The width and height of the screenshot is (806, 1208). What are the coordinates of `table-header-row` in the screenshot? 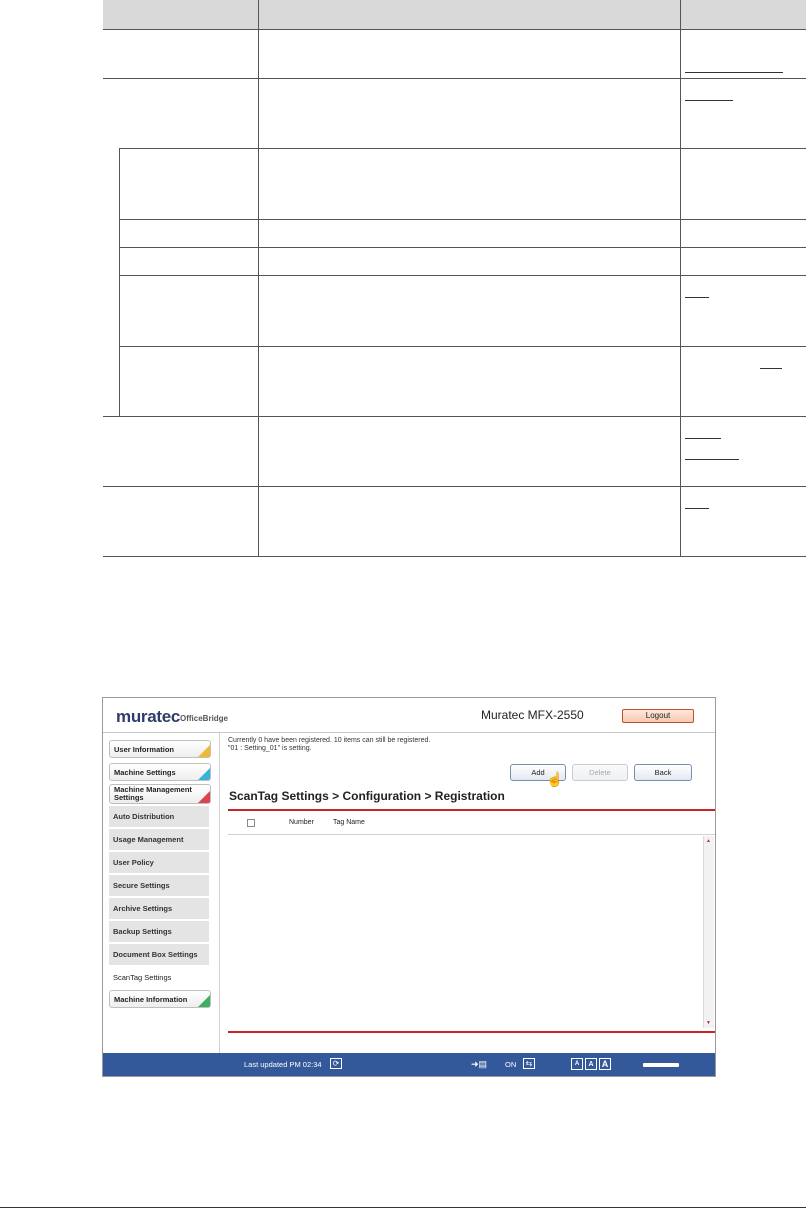 It's located at (454, 14).